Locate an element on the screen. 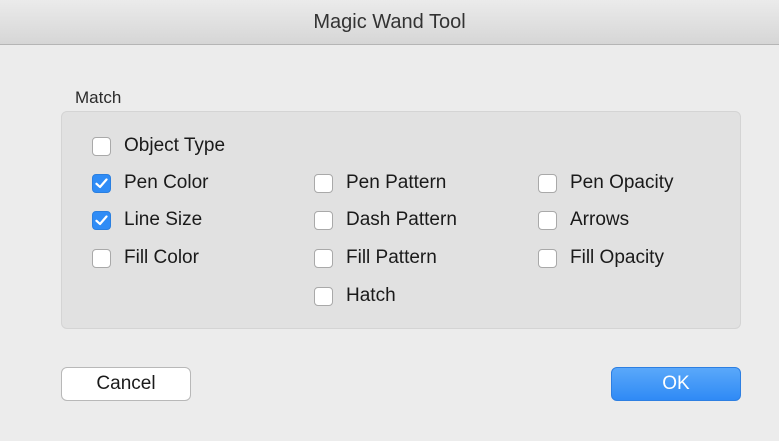  checkbox-fill-pattern: Fill Pattern is located at coordinates (375, 258).